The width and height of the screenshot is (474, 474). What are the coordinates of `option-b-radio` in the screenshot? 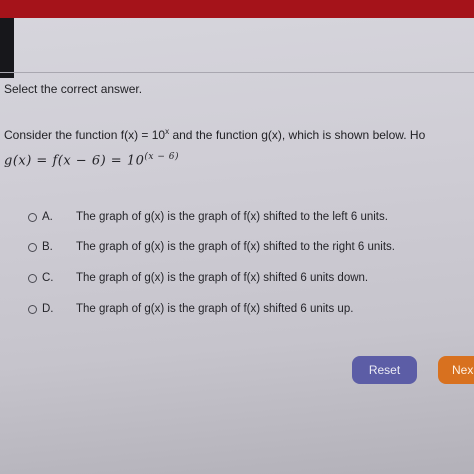 It's located at (32, 247).